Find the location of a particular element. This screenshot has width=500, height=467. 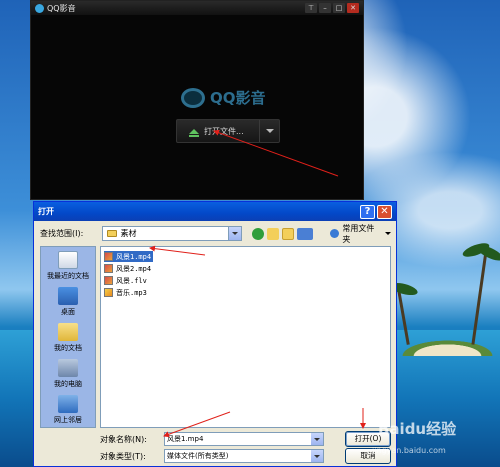

file-item: 风景.flv is located at coordinates (125, 280).